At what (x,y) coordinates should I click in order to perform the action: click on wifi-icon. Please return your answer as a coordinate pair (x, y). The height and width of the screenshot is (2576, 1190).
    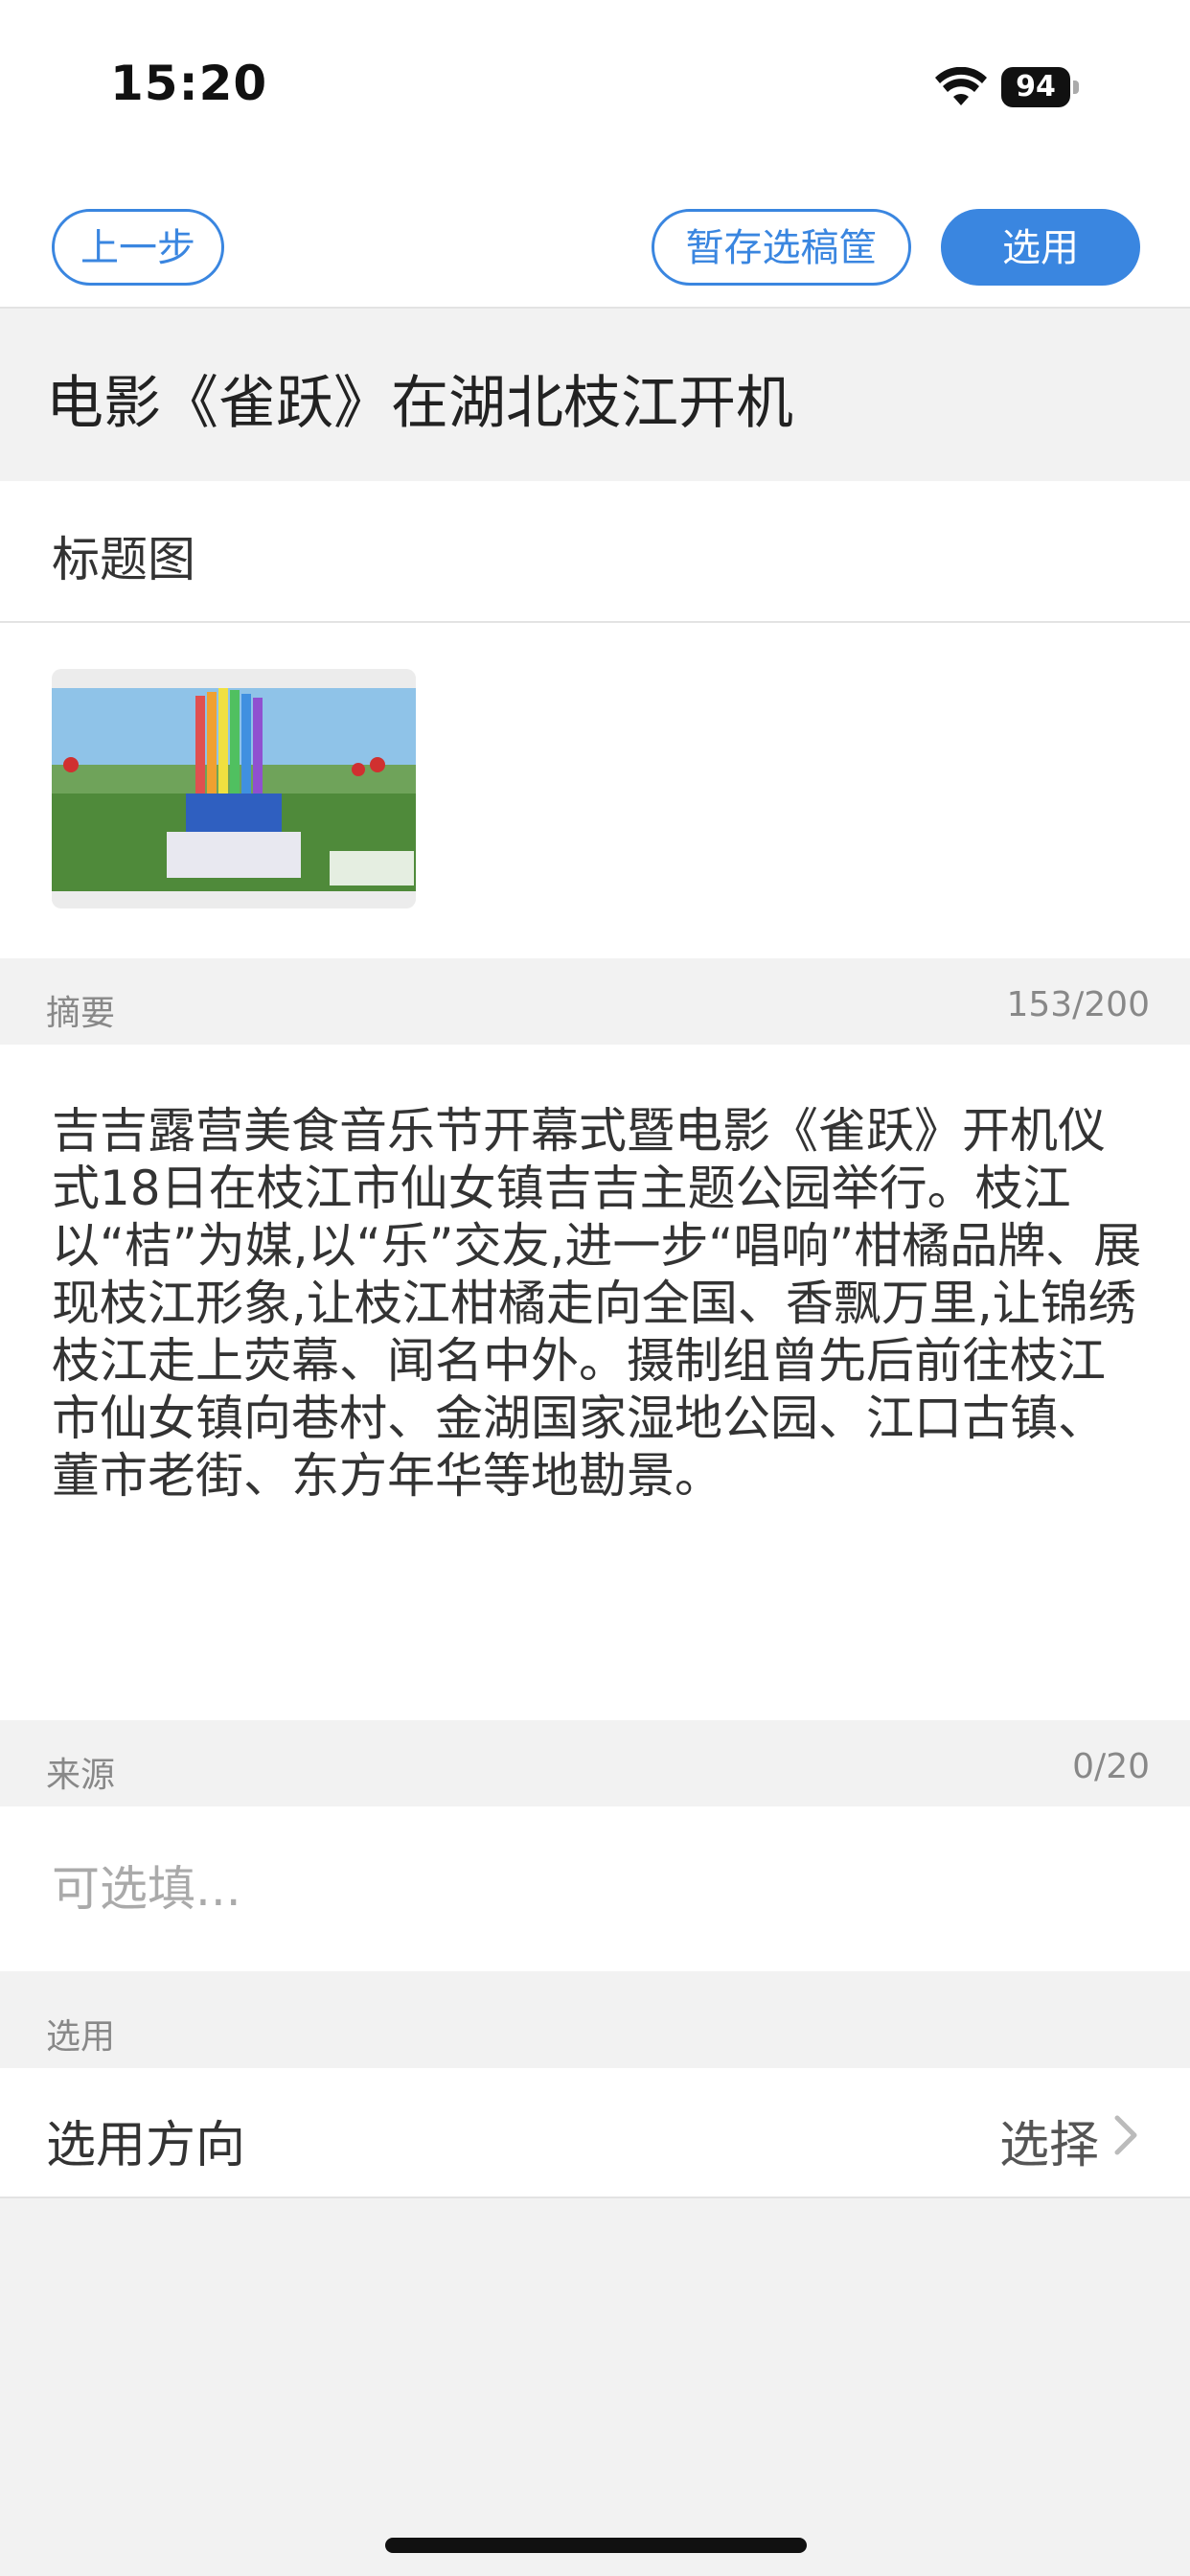
    Looking at the image, I should click on (961, 86).